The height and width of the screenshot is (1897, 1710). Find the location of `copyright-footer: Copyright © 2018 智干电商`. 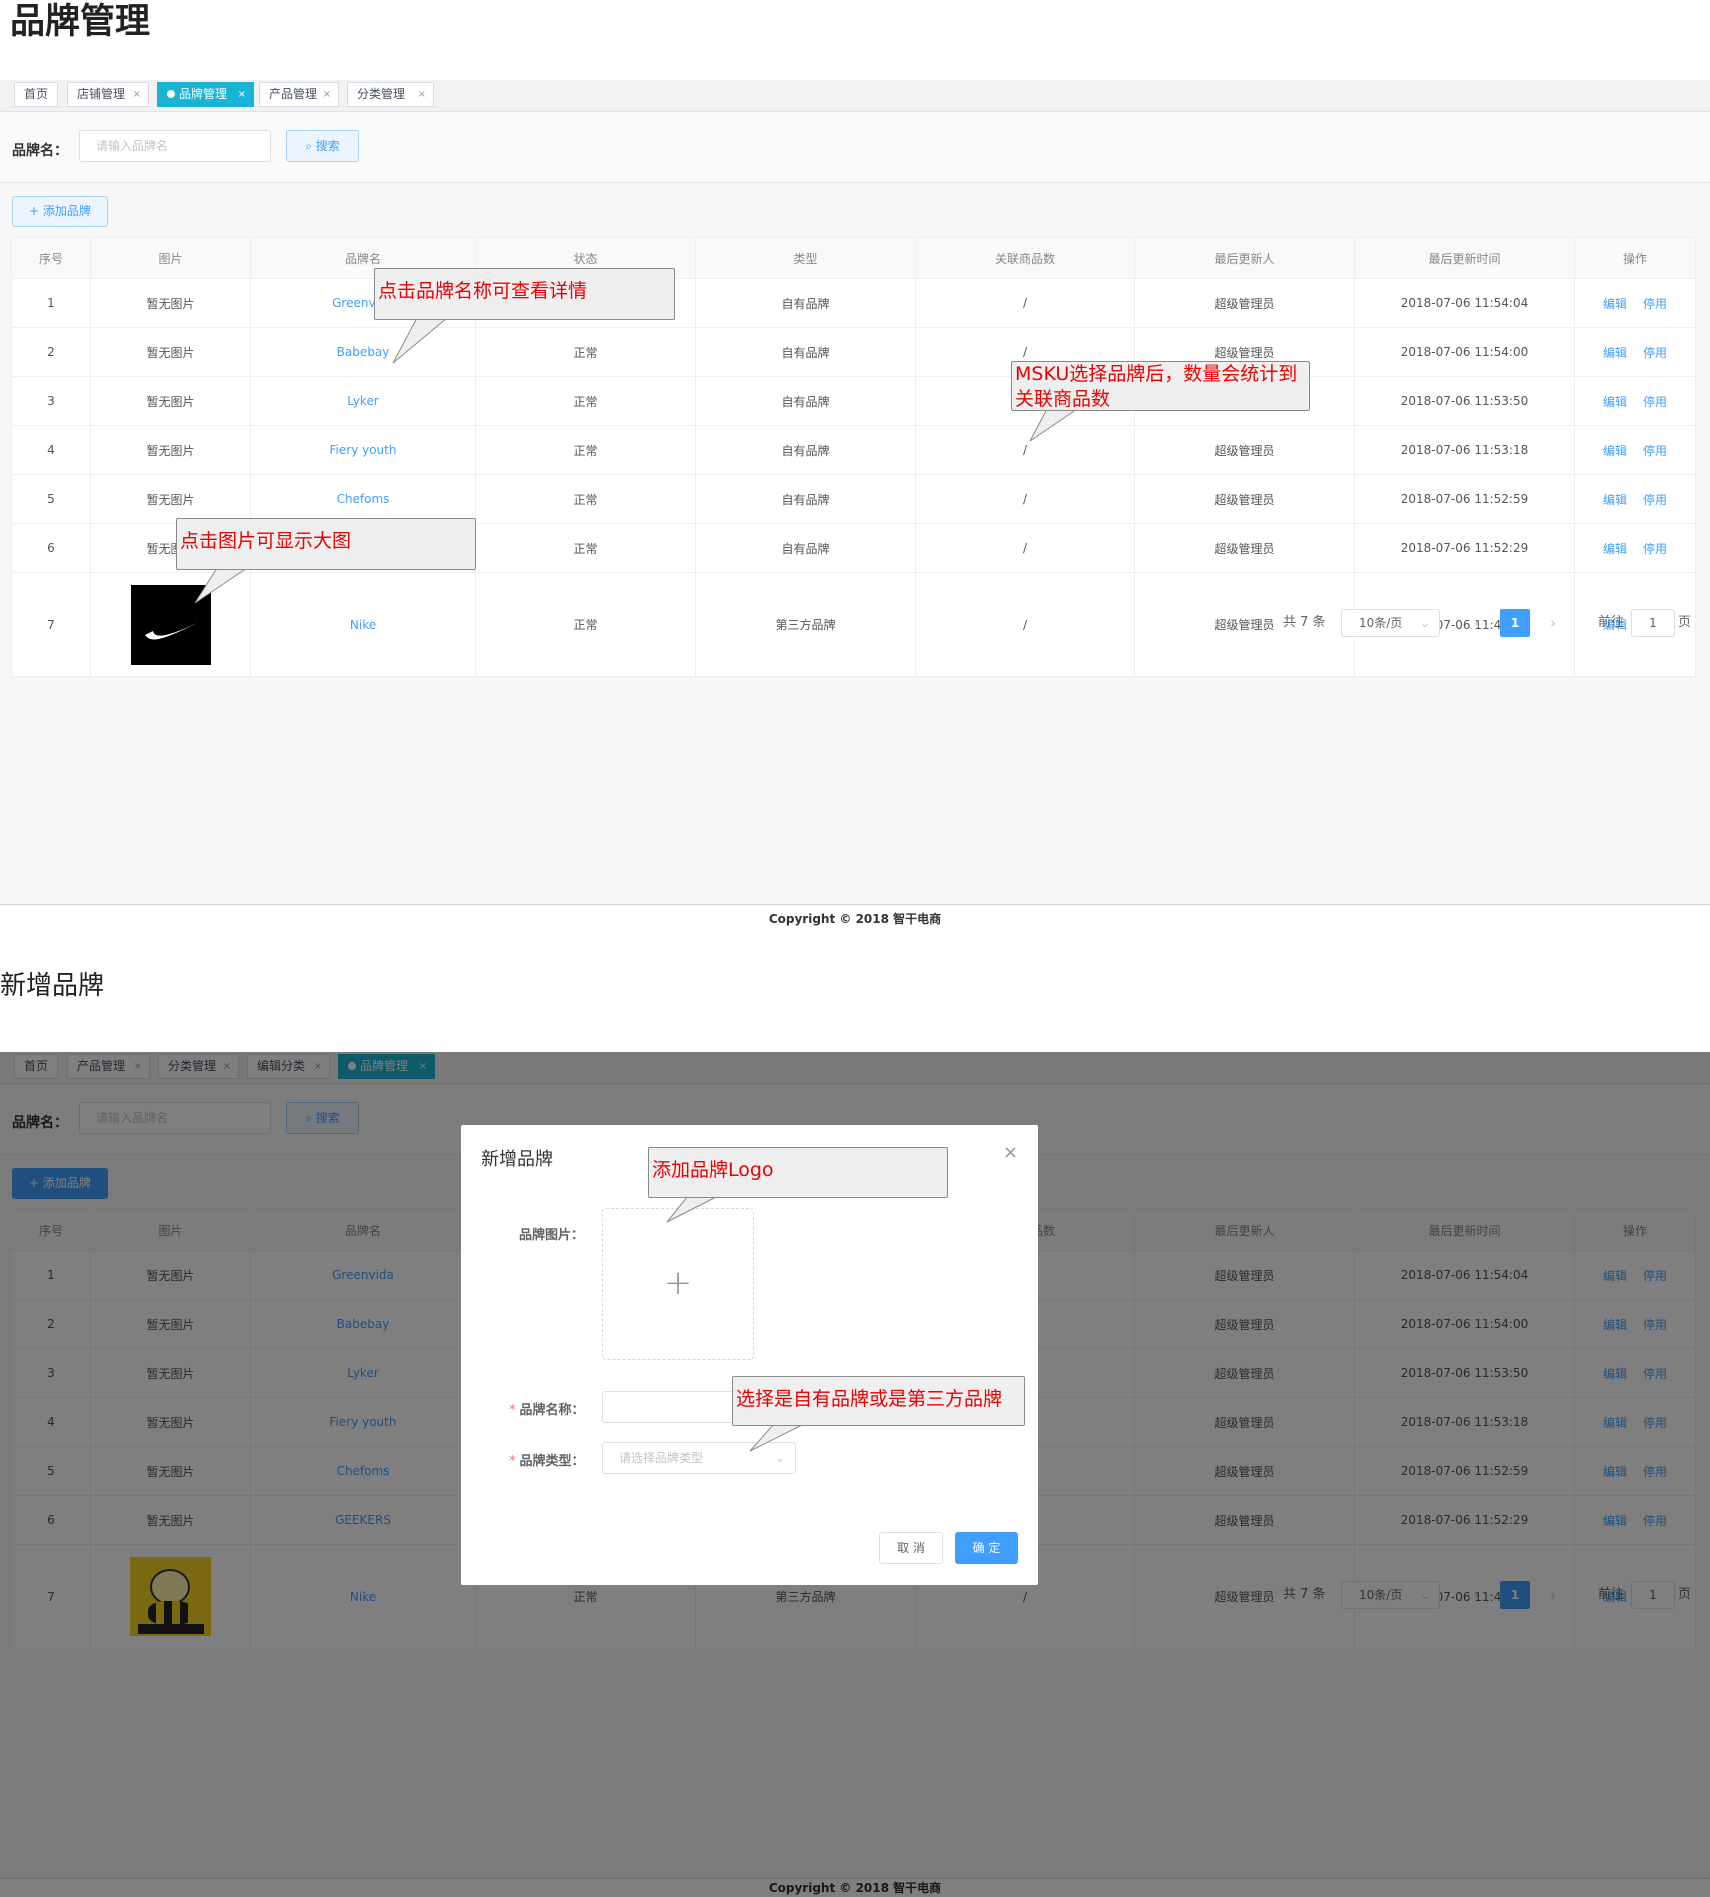

copyright-footer: Copyright © 2018 智干电商 is located at coordinates (855, 918).